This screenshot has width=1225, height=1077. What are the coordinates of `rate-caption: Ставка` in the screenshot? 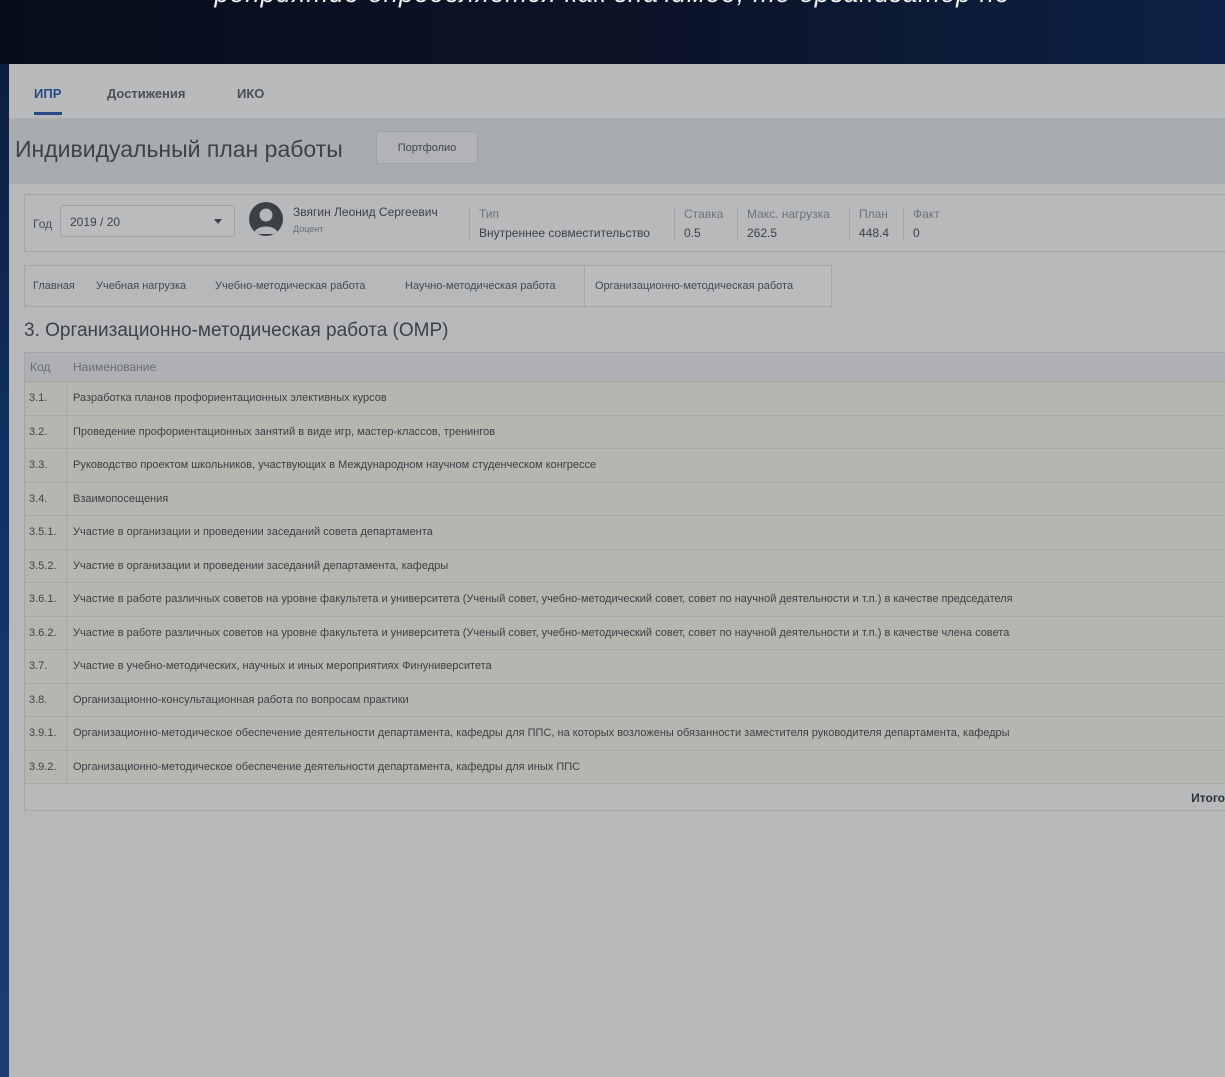 It's located at (704, 214).